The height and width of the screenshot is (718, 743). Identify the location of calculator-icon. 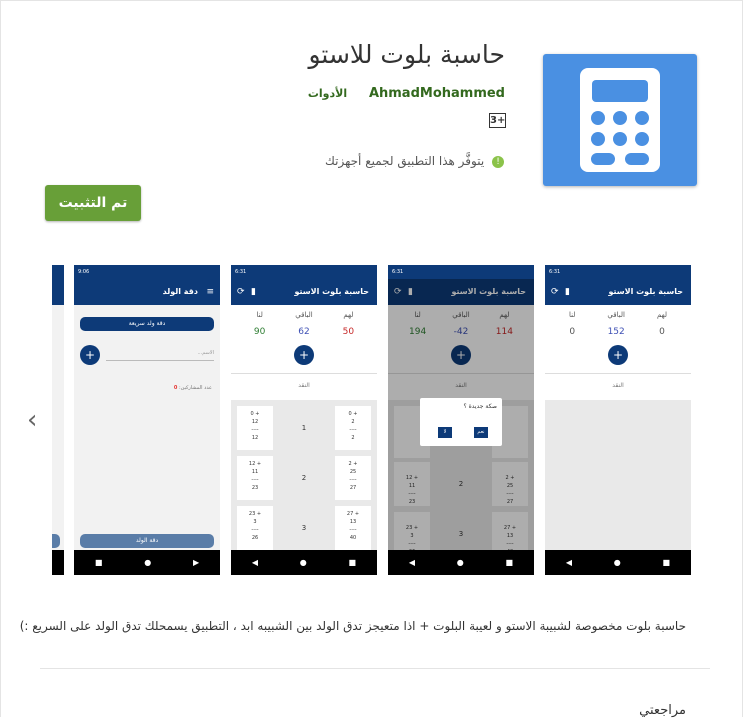
(620, 120).